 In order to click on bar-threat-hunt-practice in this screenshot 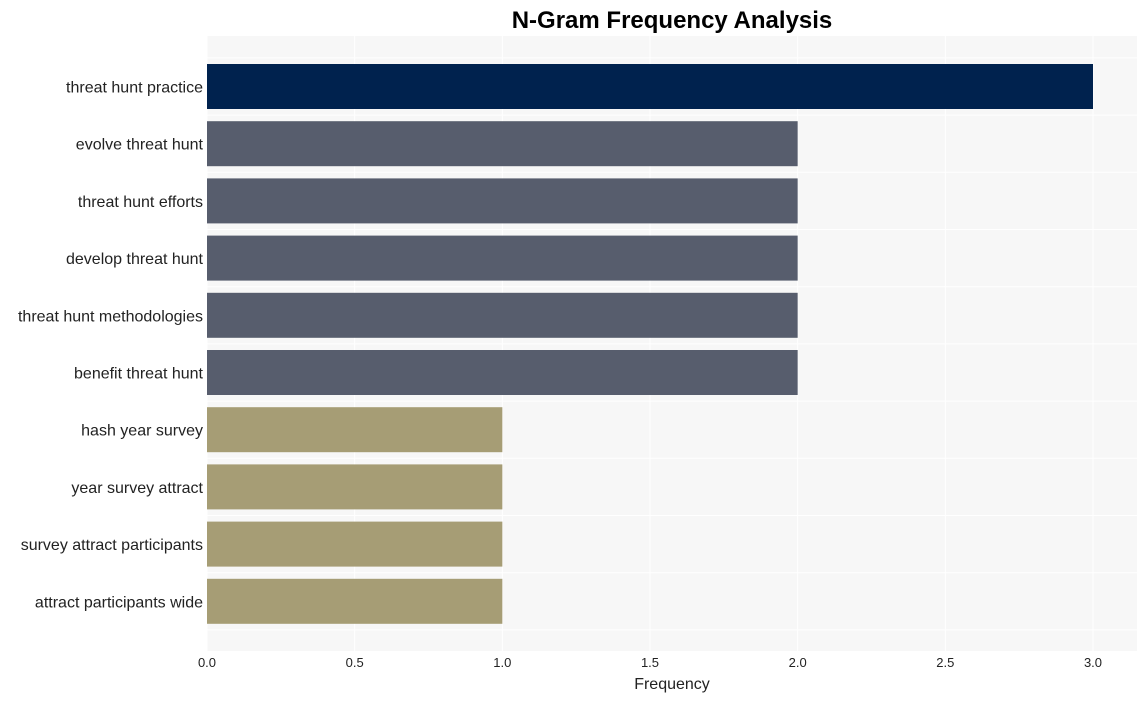, I will do `click(650, 86)`.